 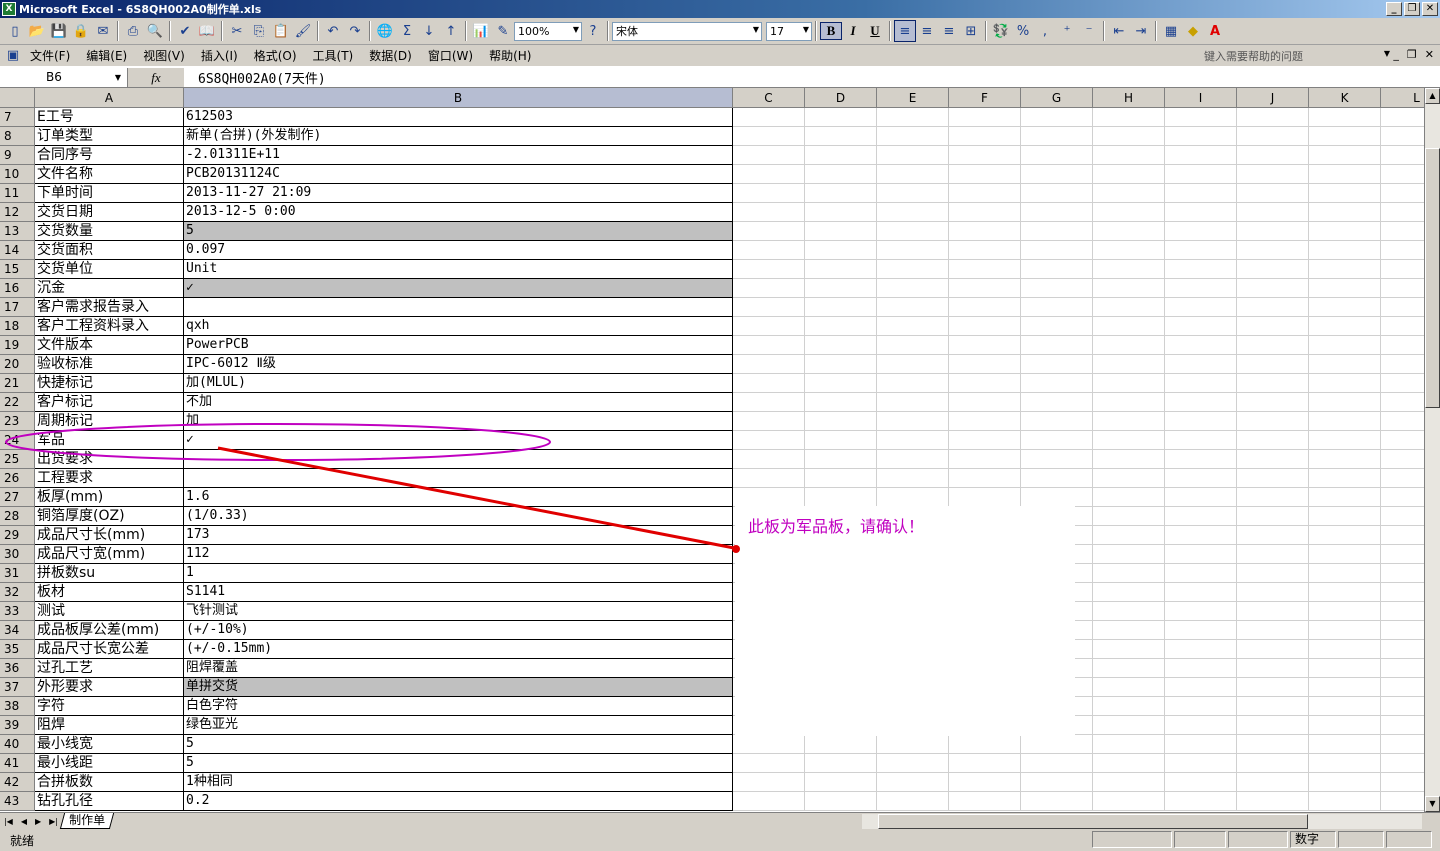 I want to click on sort-ascending-icon: ↓, so click(x=429, y=31).